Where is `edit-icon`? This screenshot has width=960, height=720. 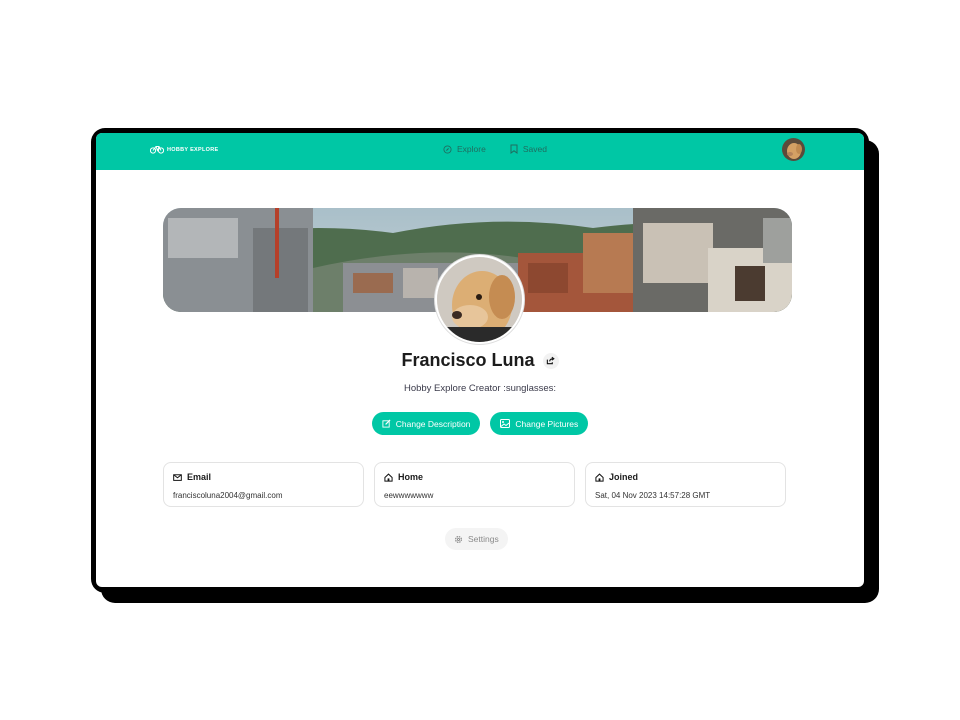
edit-icon is located at coordinates (386, 423).